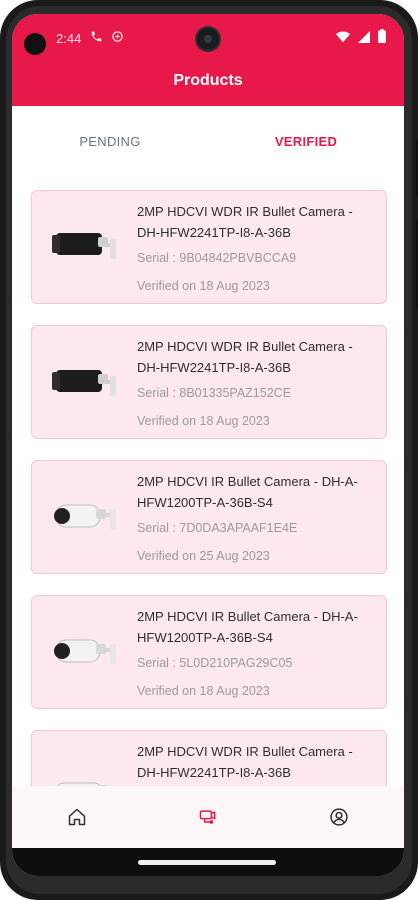  Describe the element at coordinates (35, 44) in the screenshot. I see `notification-dot` at that location.